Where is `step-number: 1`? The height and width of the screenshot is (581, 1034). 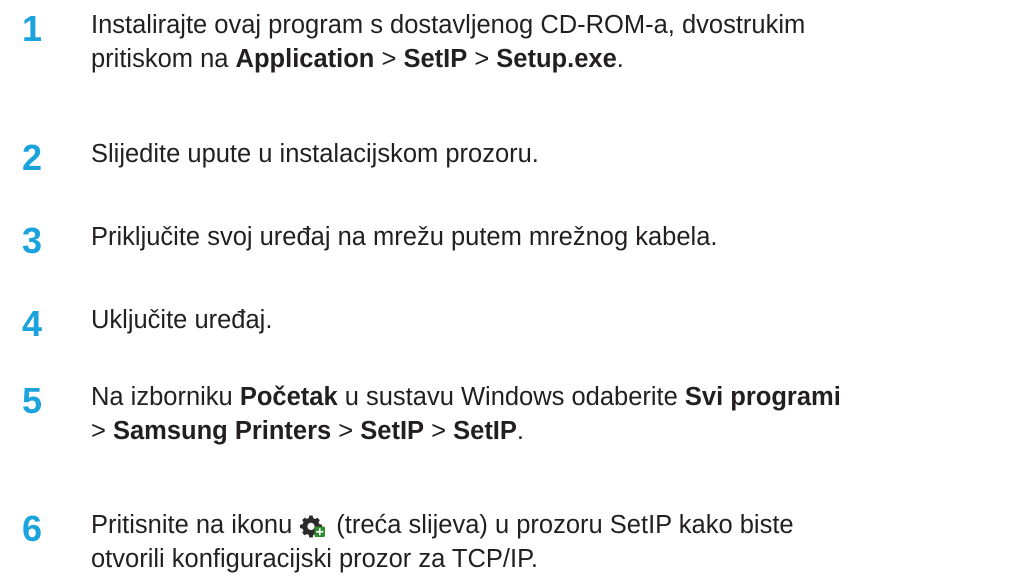 step-number: 1 is located at coordinates (32, 28).